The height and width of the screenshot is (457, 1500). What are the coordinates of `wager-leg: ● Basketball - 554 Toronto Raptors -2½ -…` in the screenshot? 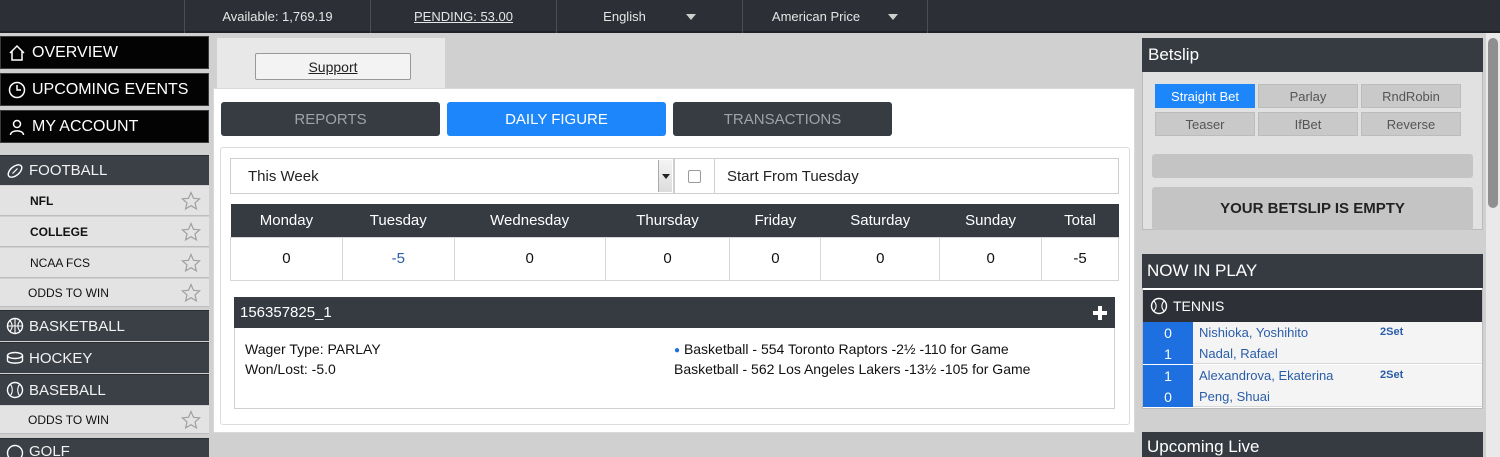 It's located at (841, 349).